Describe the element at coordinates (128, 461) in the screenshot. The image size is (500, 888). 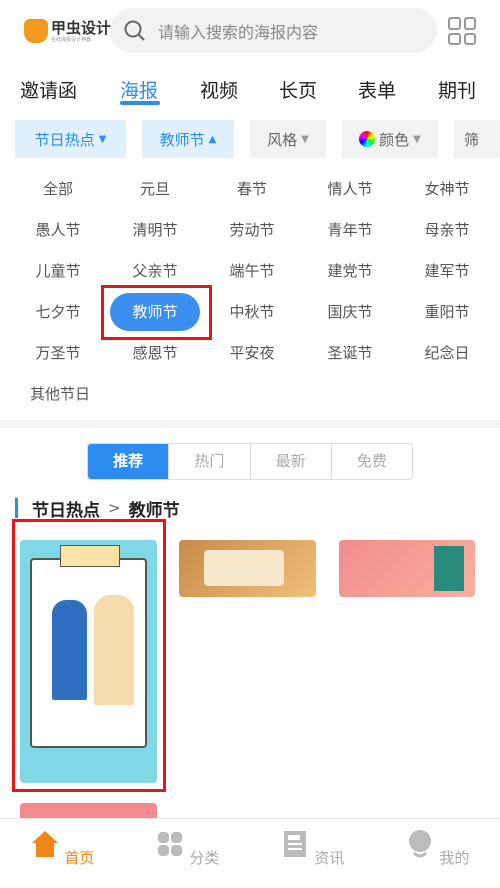
I see `sort-recommended: 推荐` at that location.